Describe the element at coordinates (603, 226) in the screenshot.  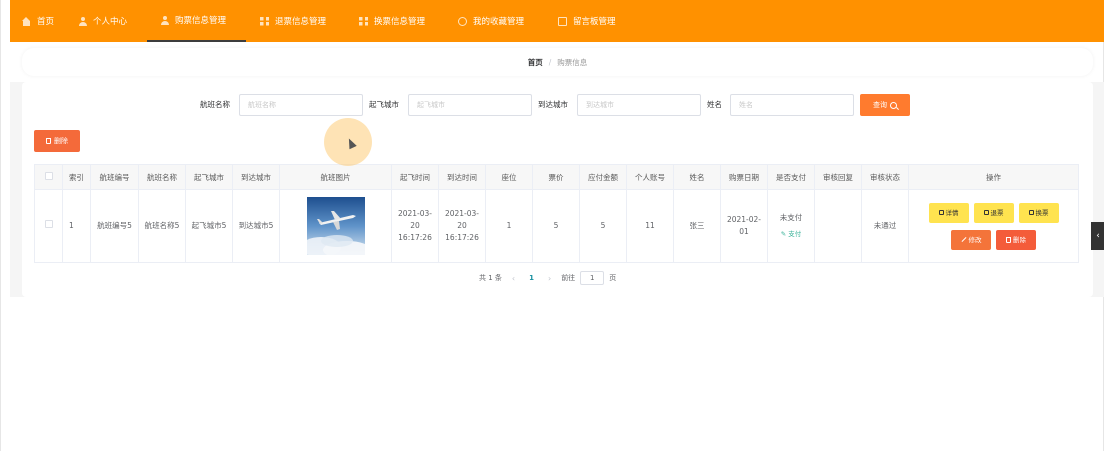
I see `cell-amount: 5` at that location.